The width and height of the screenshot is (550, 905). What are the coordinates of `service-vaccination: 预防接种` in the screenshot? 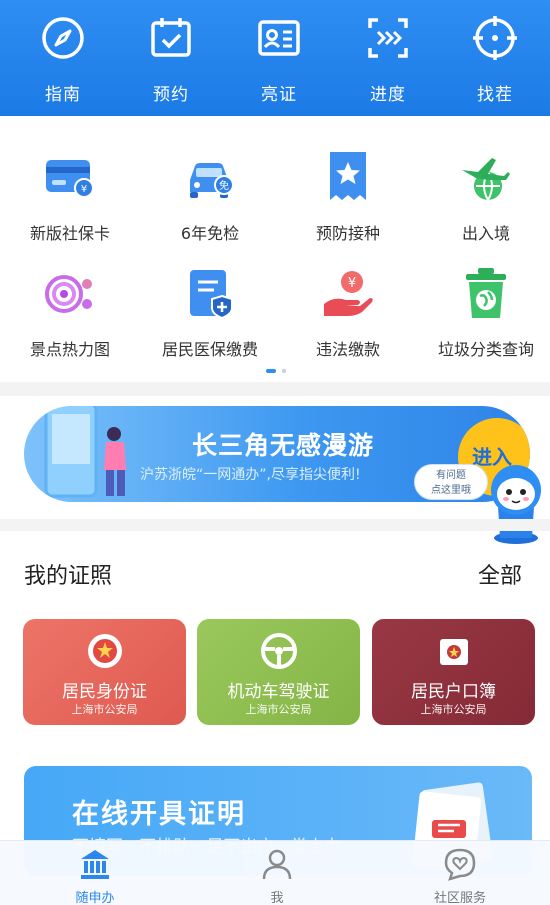 It's located at (348, 197).